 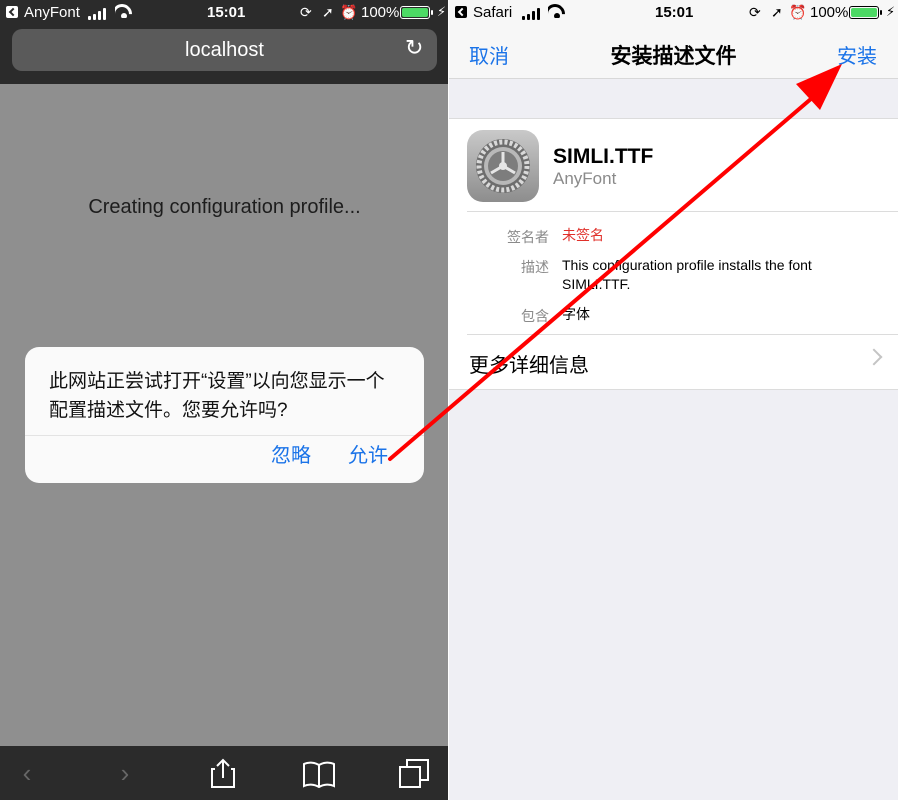 I want to click on more-details-link: 更多详细信息, so click(x=529, y=363).